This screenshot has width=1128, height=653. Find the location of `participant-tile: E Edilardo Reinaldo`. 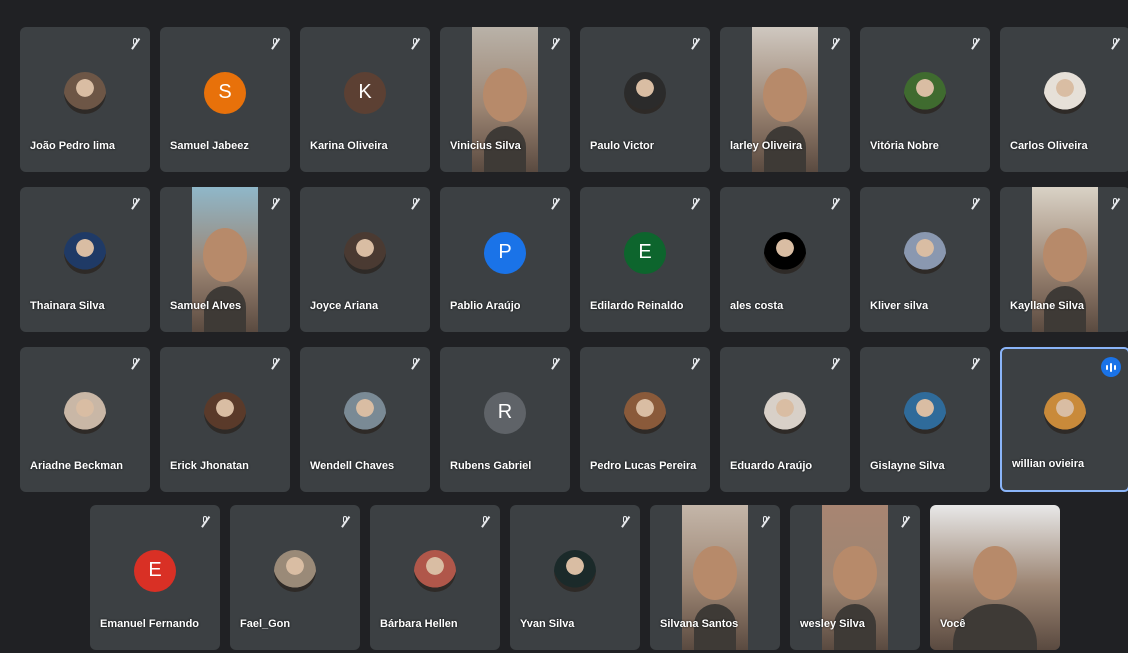

participant-tile: E Edilardo Reinaldo is located at coordinates (645, 259).